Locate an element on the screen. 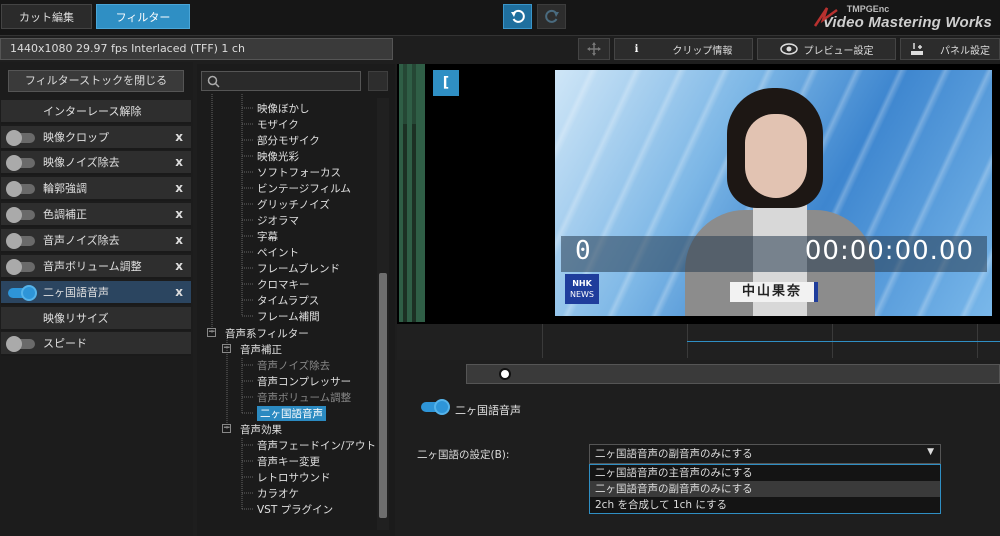 The image size is (1000, 536). brand-line2: Video Mastering Works is located at coordinates (907, 22).